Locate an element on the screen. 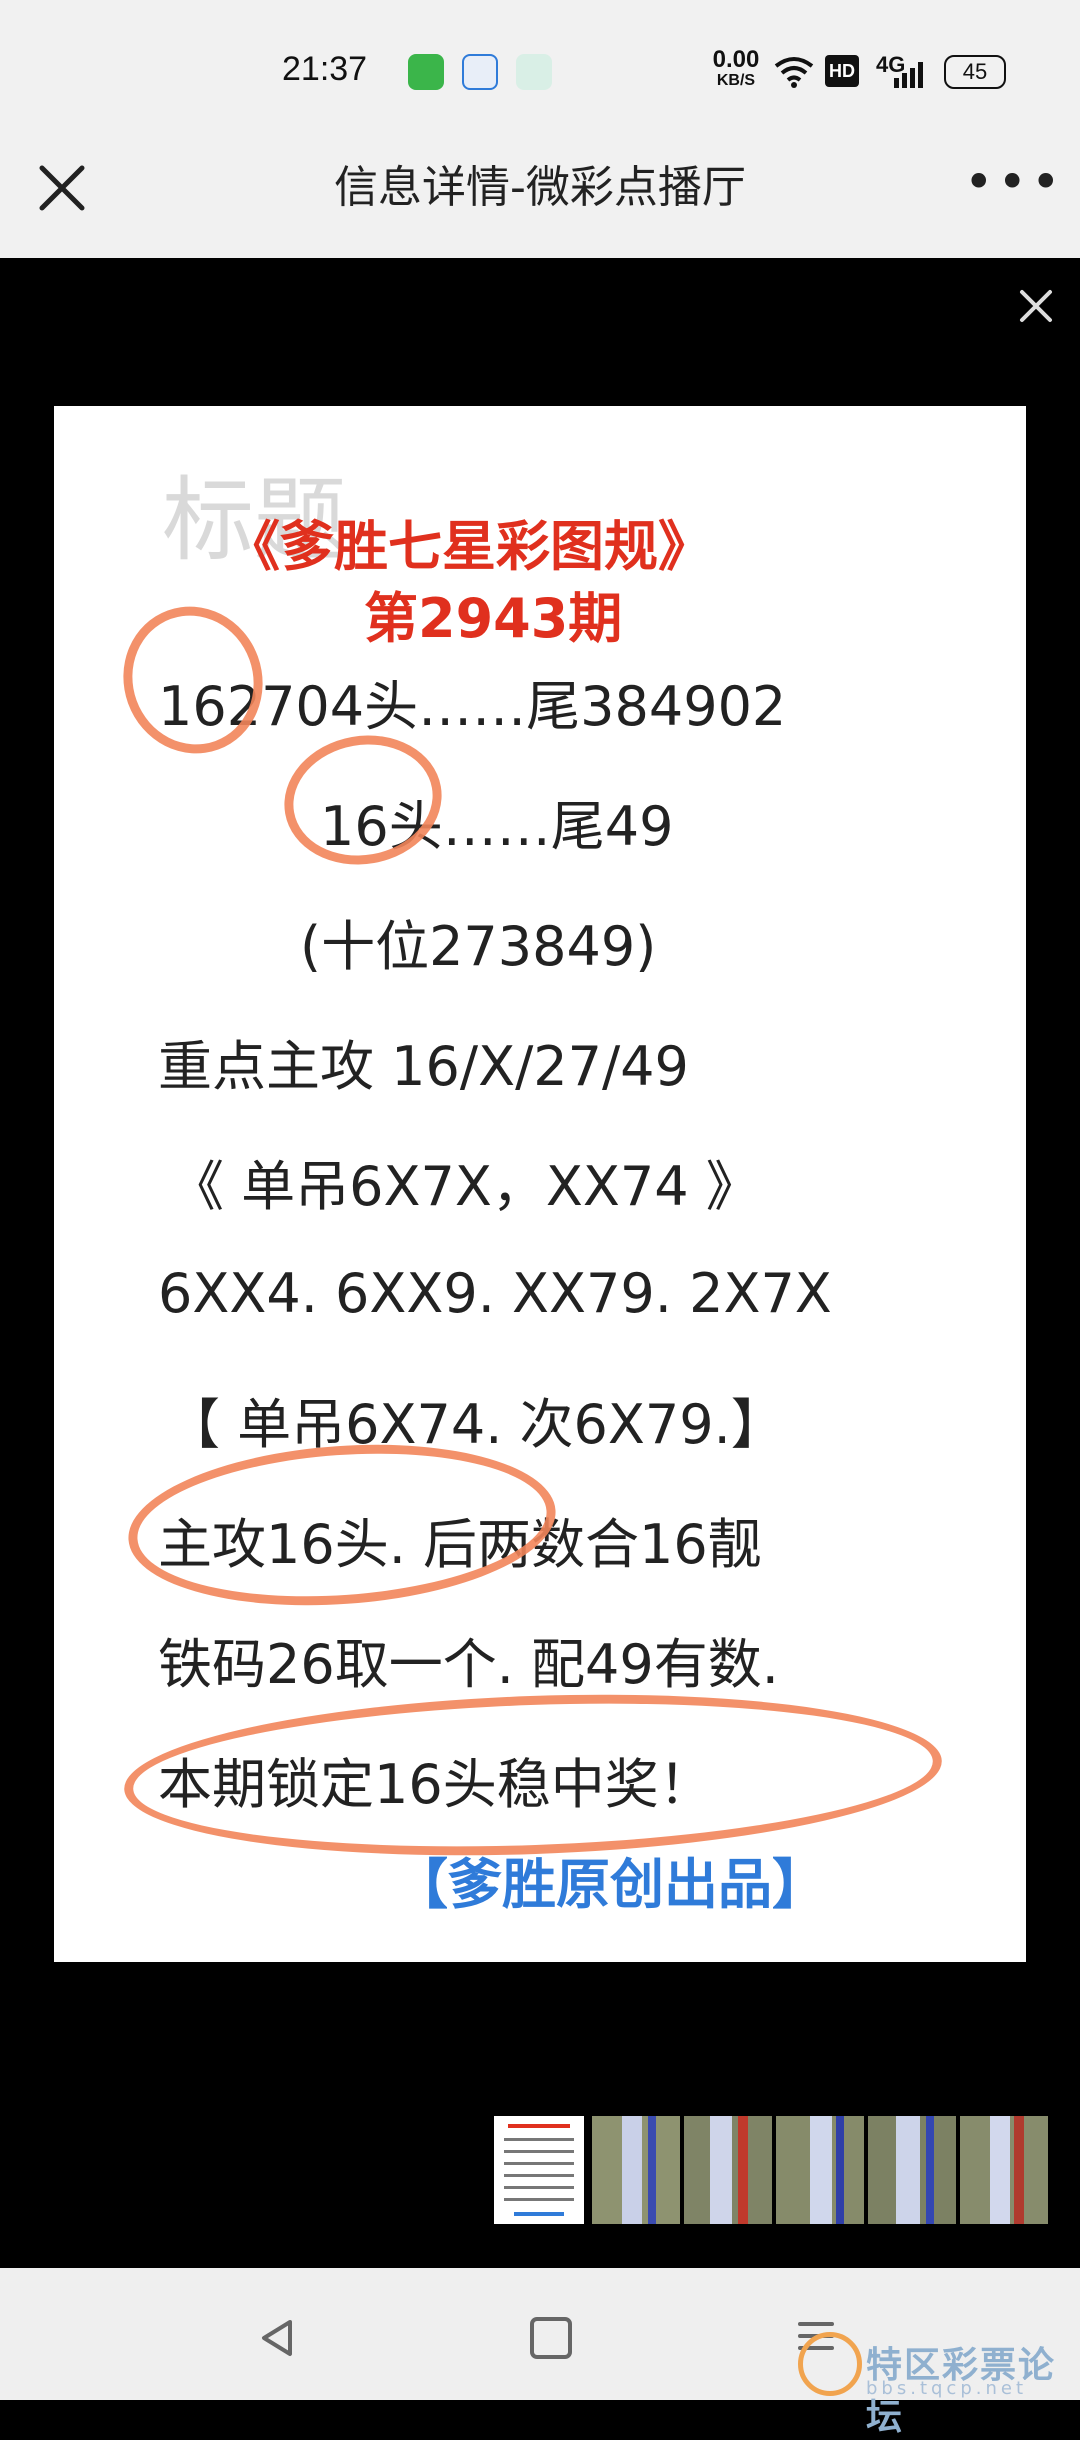  poster-line: 《 单吊6X7X，XX74 》 is located at coordinates (465, 1186).